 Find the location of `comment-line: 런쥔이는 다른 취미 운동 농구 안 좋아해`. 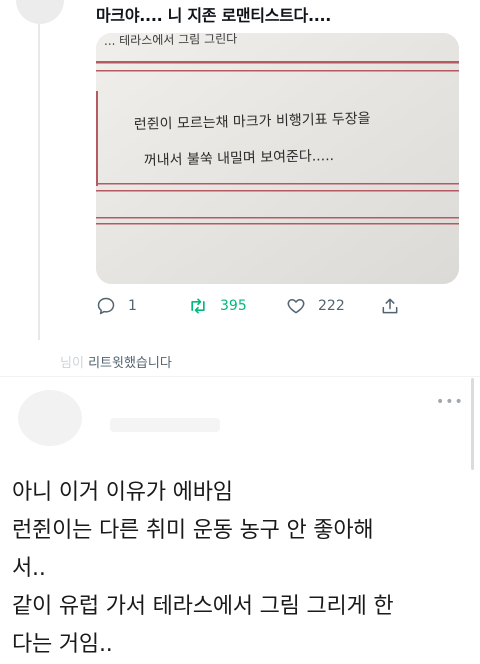

comment-line: 런쥔이는 다른 취미 운동 농구 안 좋아해 is located at coordinates (193, 530).